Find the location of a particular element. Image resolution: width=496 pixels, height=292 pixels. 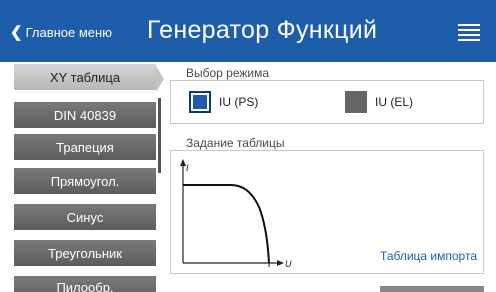

mode-section-label: Выбор режима is located at coordinates (228, 73).